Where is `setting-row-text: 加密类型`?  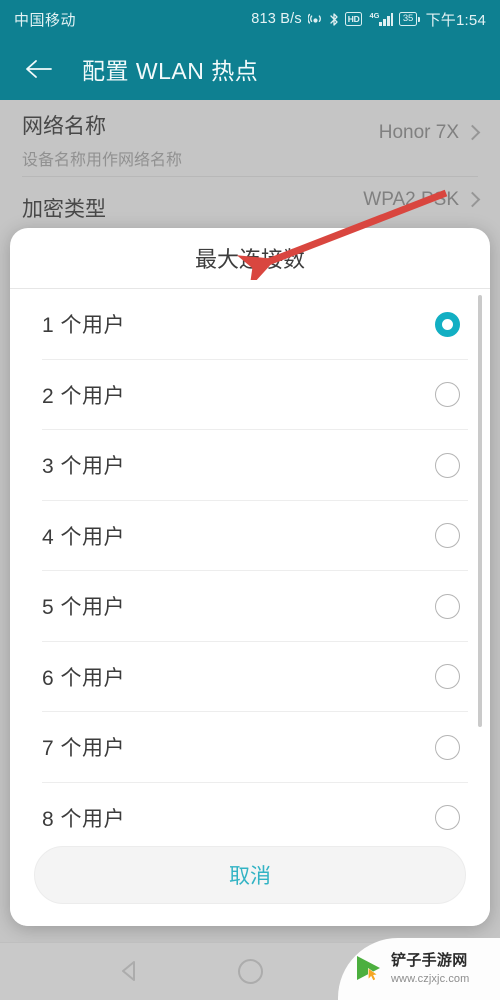
setting-row-text: 加密类型 is located at coordinates (192, 200).